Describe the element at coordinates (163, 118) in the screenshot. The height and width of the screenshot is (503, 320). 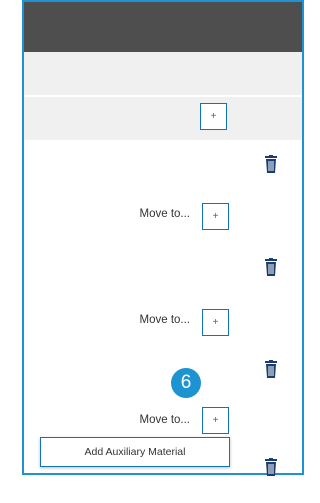
I see `group-row` at that location.